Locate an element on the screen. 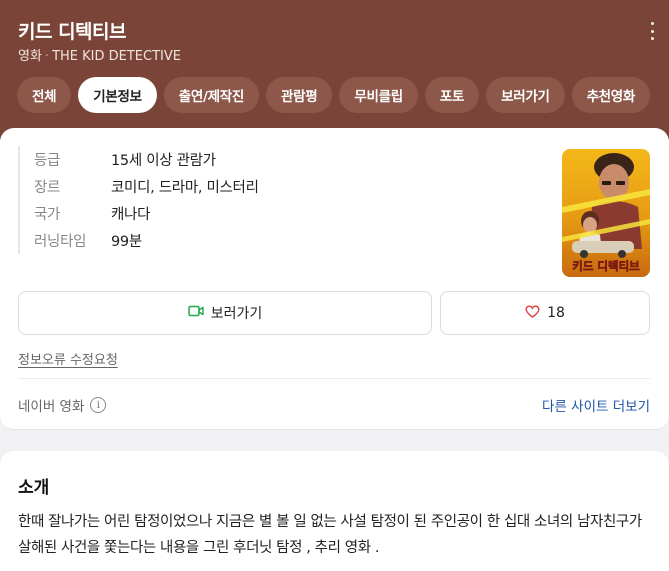  tab-movie-clips: 무비클립 is located at coordinates (378, 95).